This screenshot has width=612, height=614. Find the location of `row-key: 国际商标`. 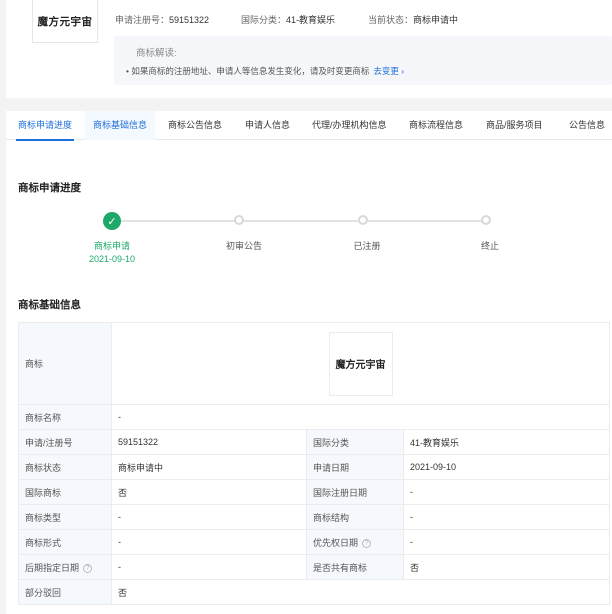

row-key: 国际商标 is located at coordinates (65, 492).